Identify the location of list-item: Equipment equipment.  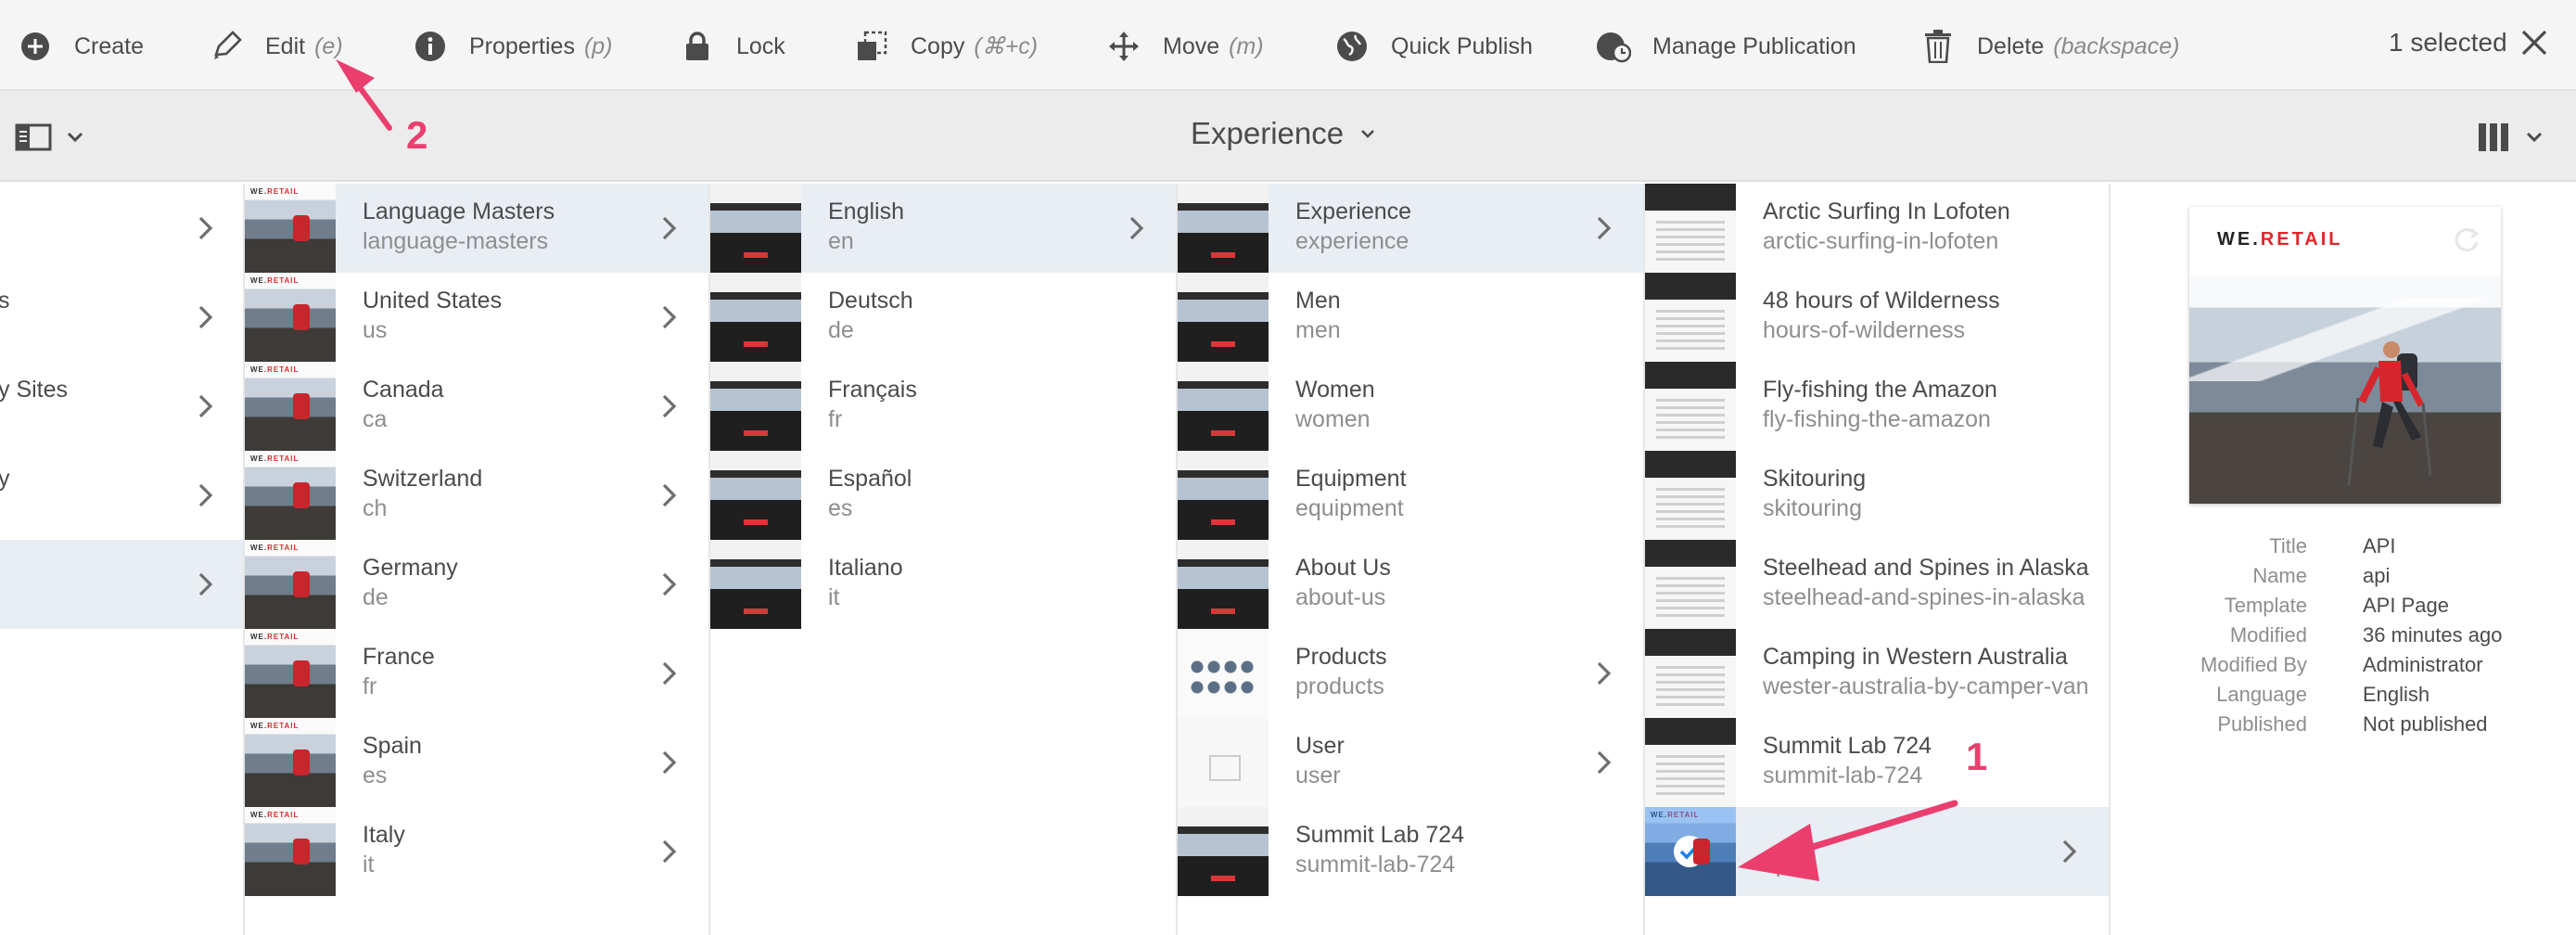
(1411, 496).